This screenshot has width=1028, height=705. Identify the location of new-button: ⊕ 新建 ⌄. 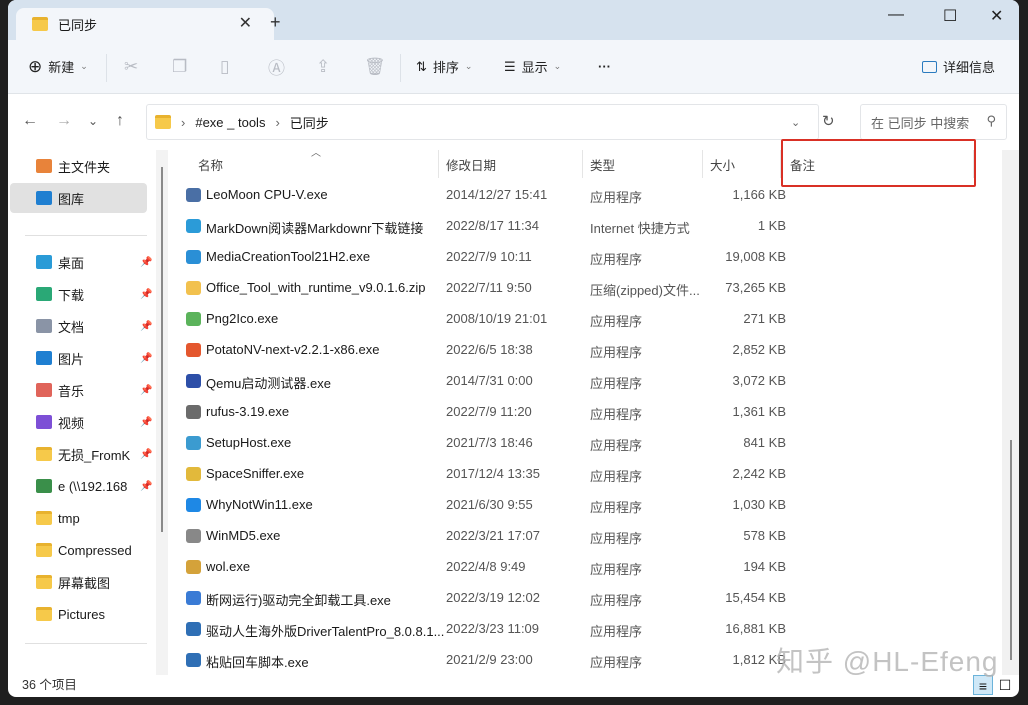
(58, 67).